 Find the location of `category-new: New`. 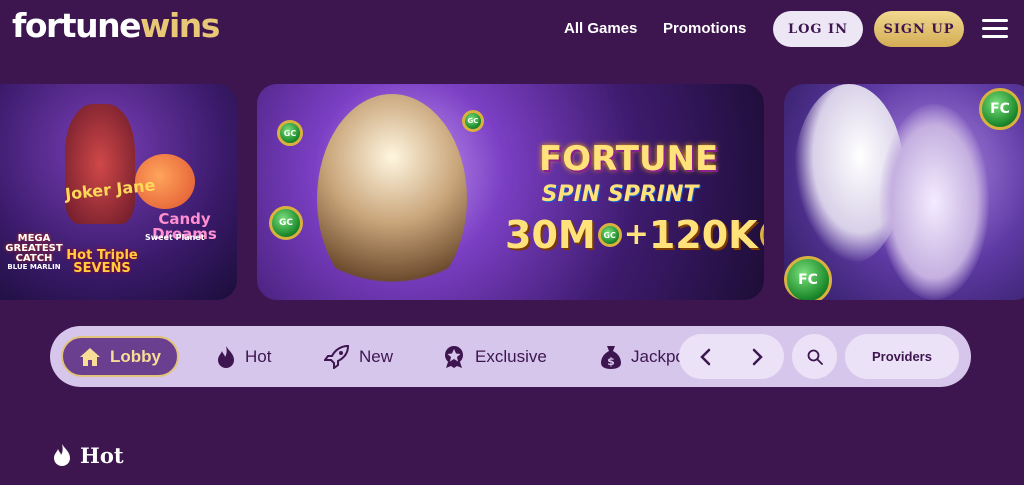

category-new: New is located at coordinates (358, 356).